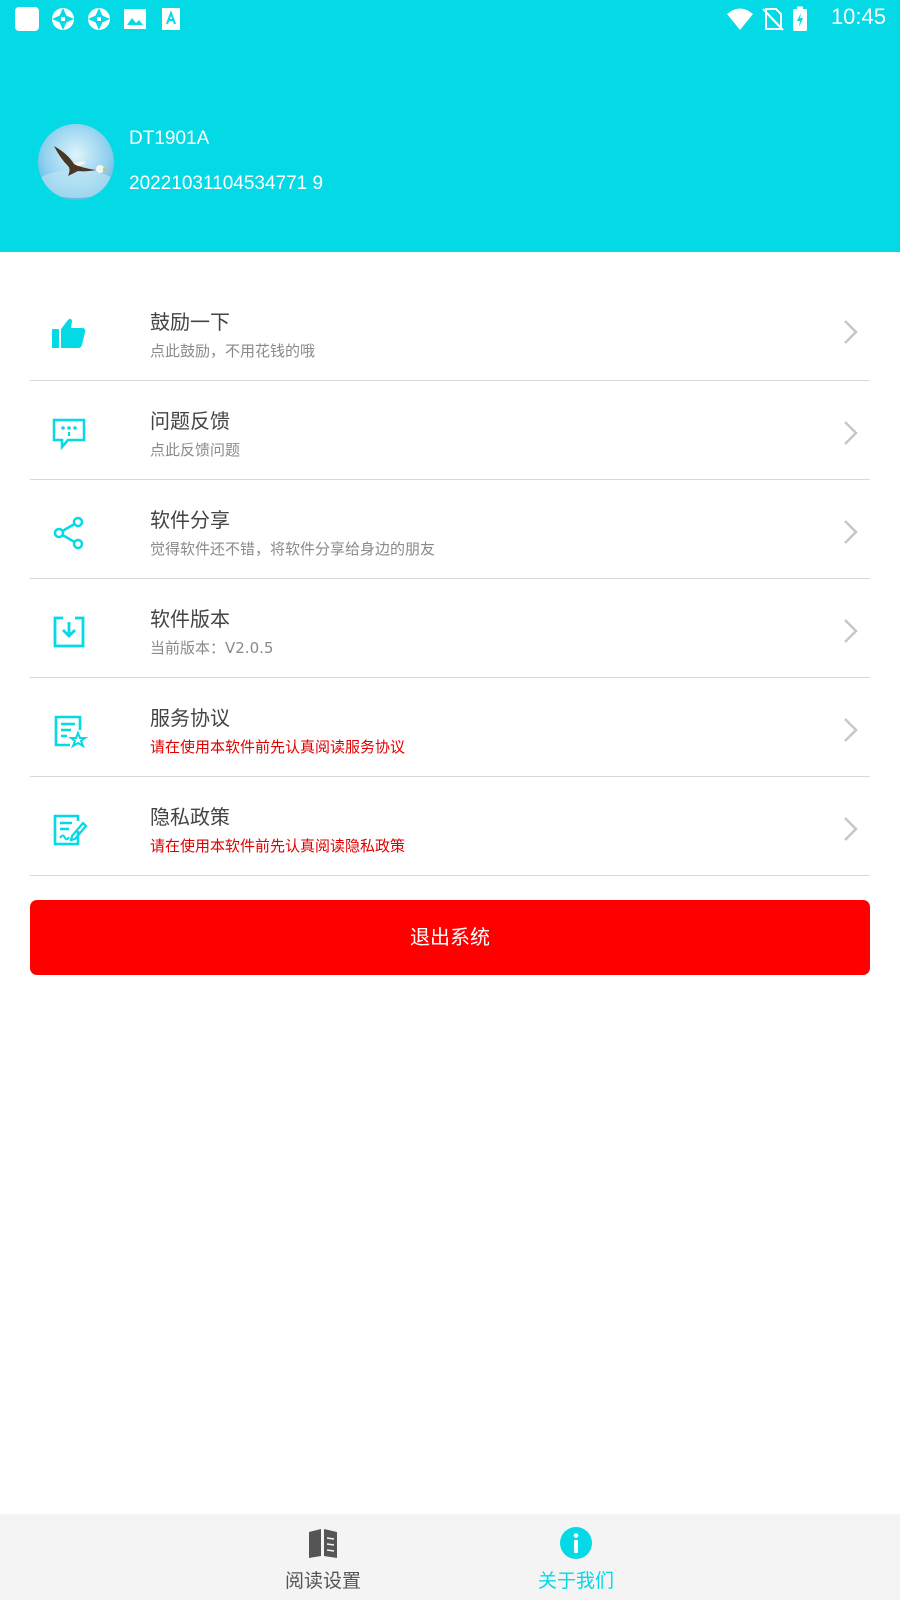 Image resolution: width=900 pixels, height=1600 pixels. What do you see at coordinates (135, 19) in the screenshot?
I see `image-icon` at bounding box center [135, 19].